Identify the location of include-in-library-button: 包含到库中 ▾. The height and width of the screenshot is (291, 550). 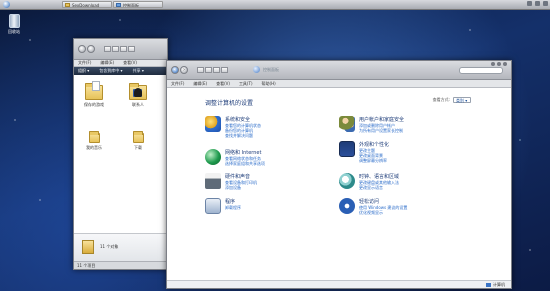
(110, 71).